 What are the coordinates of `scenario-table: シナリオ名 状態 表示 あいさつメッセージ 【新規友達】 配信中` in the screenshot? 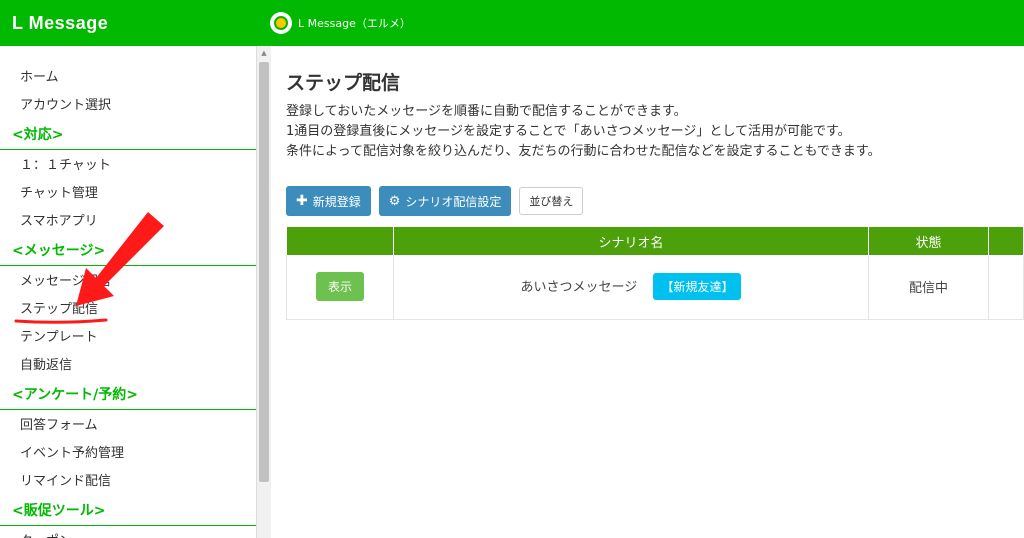 It's located at (655, 273).